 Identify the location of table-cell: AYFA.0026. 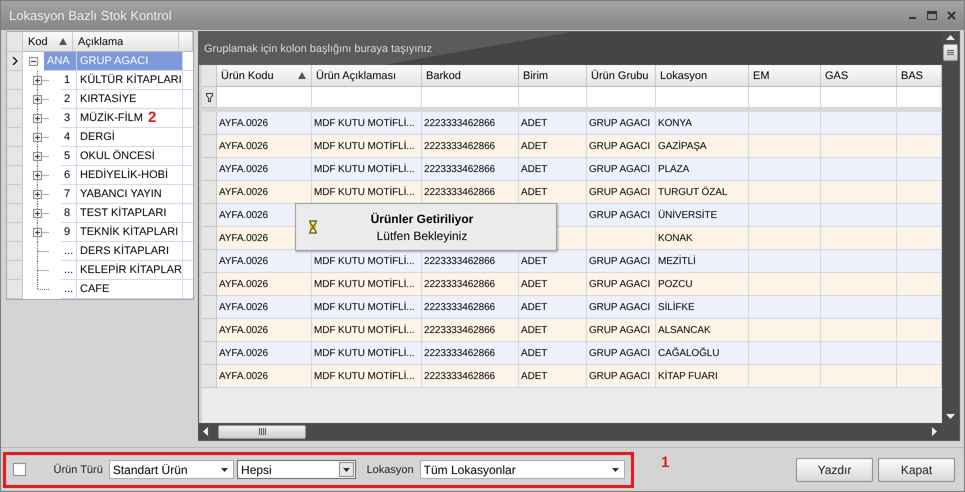
(264, 376).